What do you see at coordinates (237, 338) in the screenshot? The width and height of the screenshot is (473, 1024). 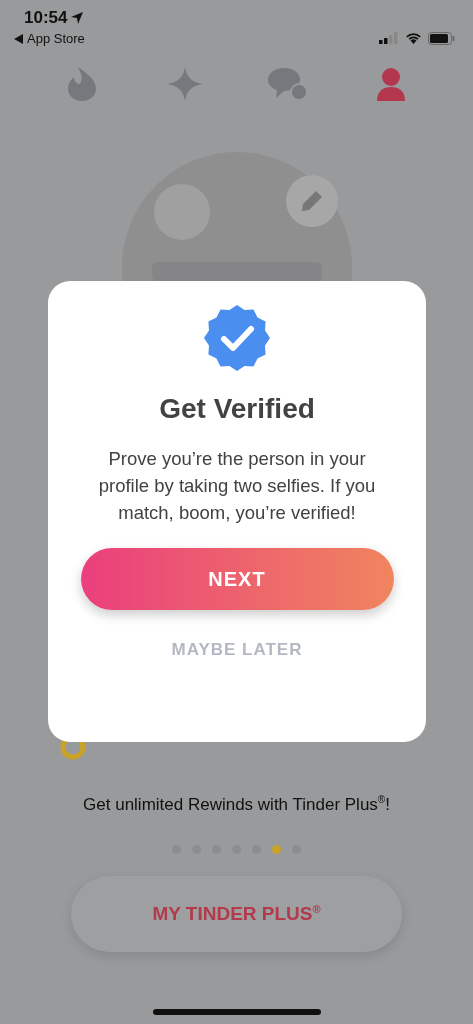 I see `verified-badge-icon` at bounding box center [237, 338].